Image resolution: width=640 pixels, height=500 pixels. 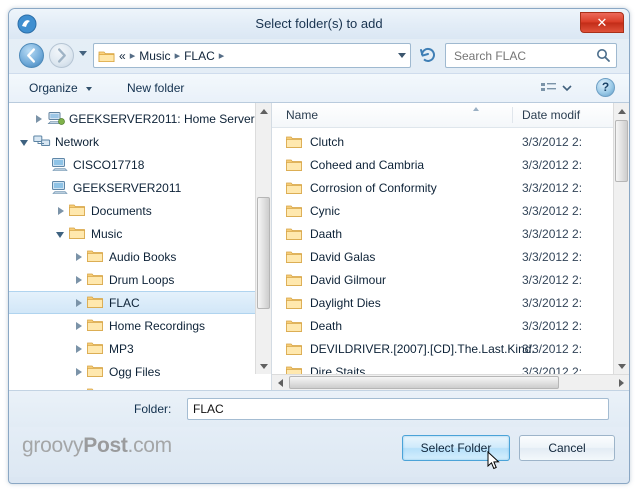 I want to click on file-horizontal-scrollbar, so click(x=450, y=382).